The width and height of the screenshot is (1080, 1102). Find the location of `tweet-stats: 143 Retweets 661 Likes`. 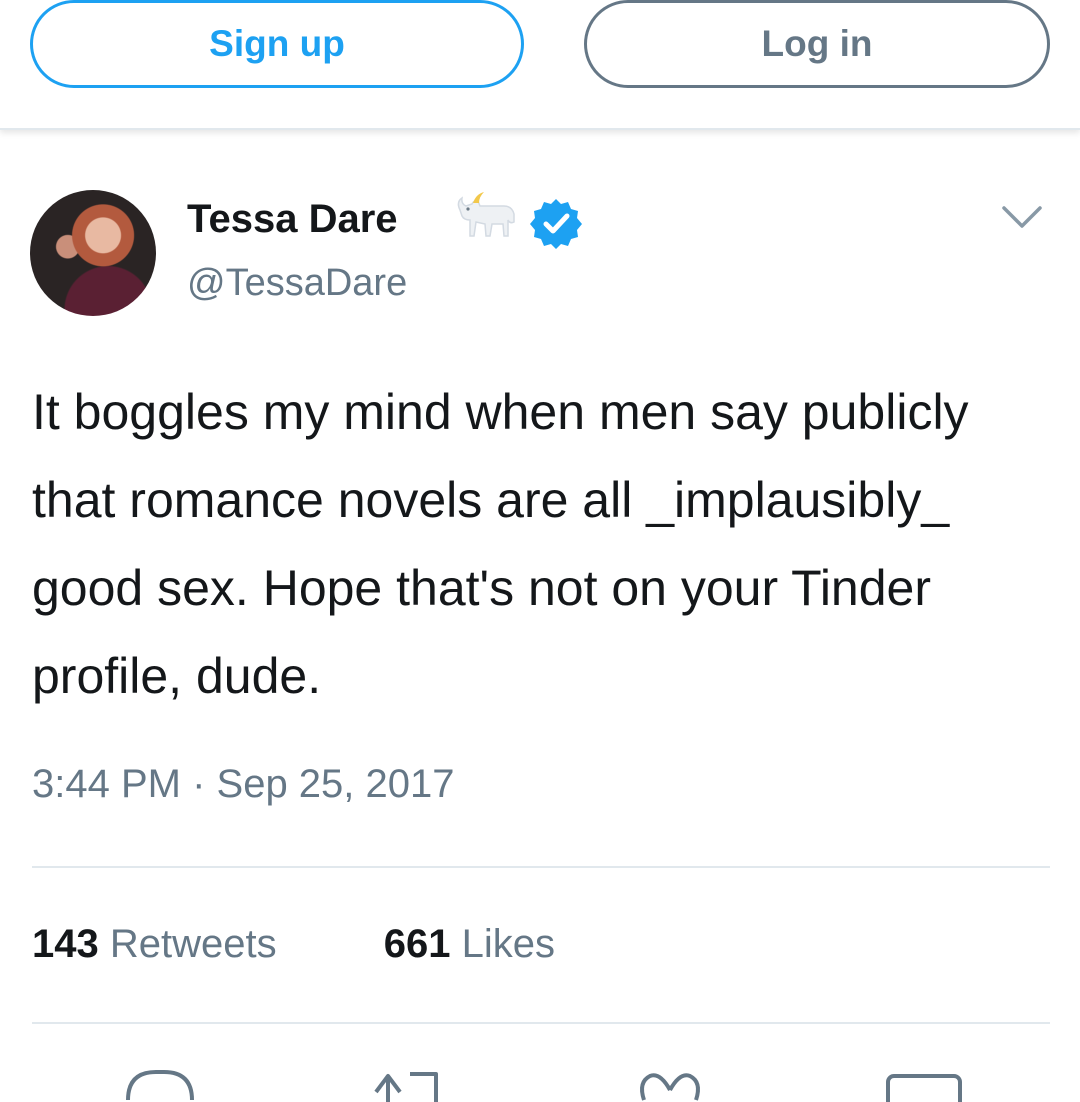

tweet-stats: 143 Retweets 661 Likes is located at coordinates (293, 944).